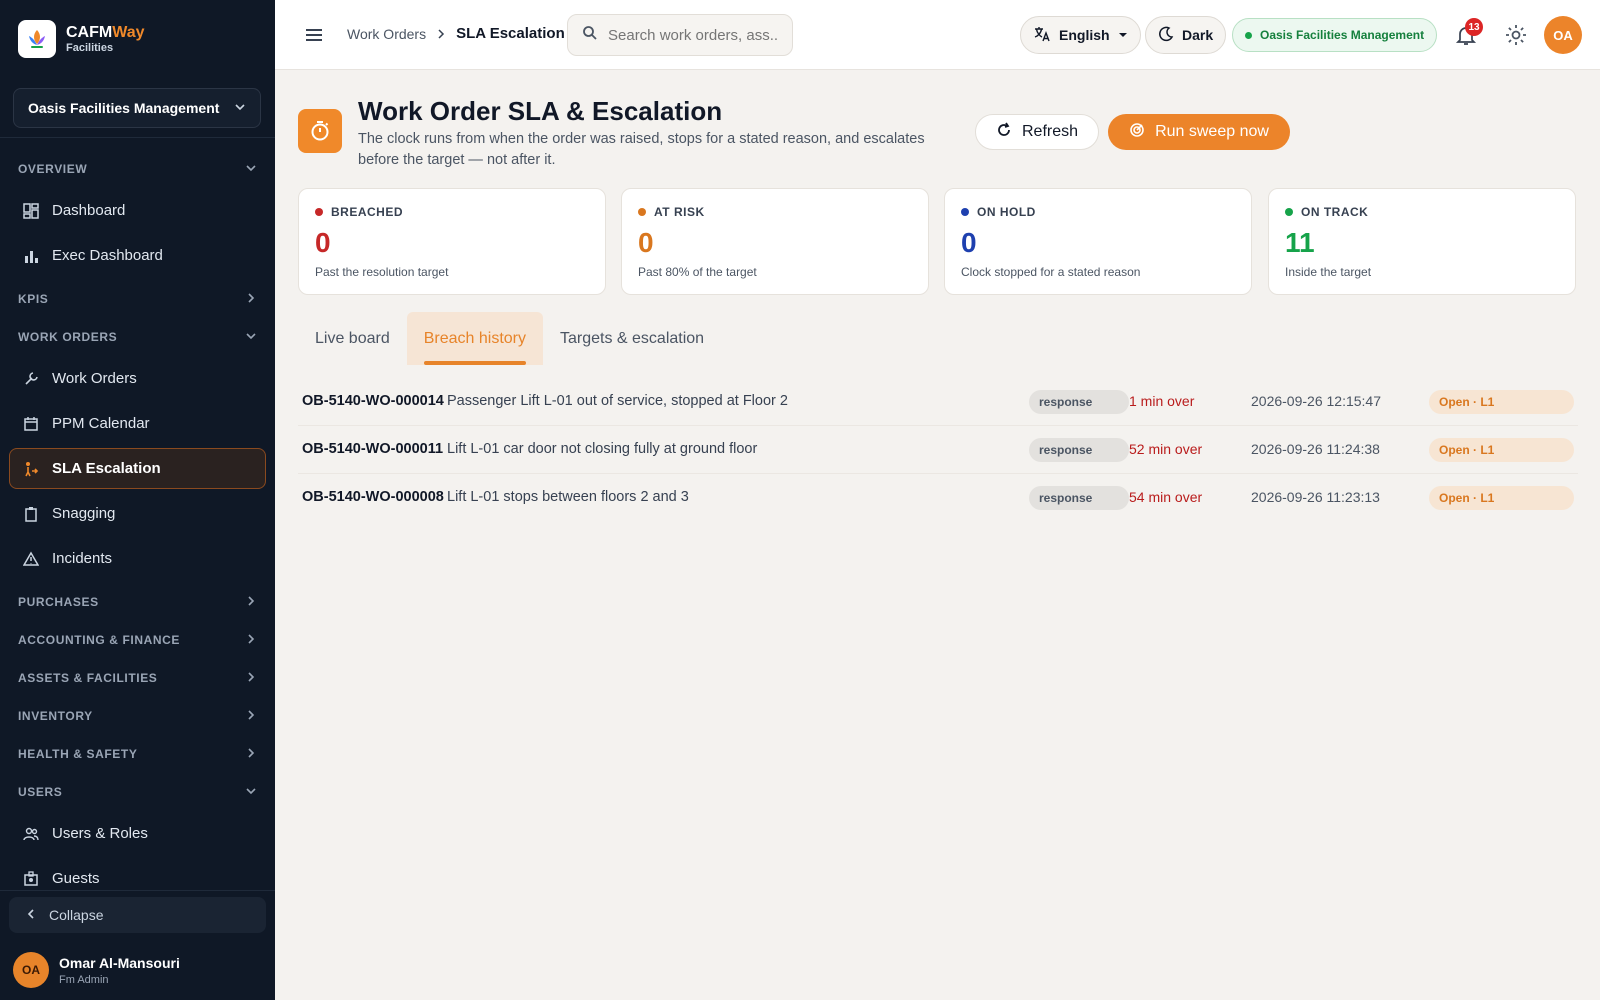 The height and width of the screenshot is (1000, 1600). I want to click on radar-icon, so click(1137, 132).